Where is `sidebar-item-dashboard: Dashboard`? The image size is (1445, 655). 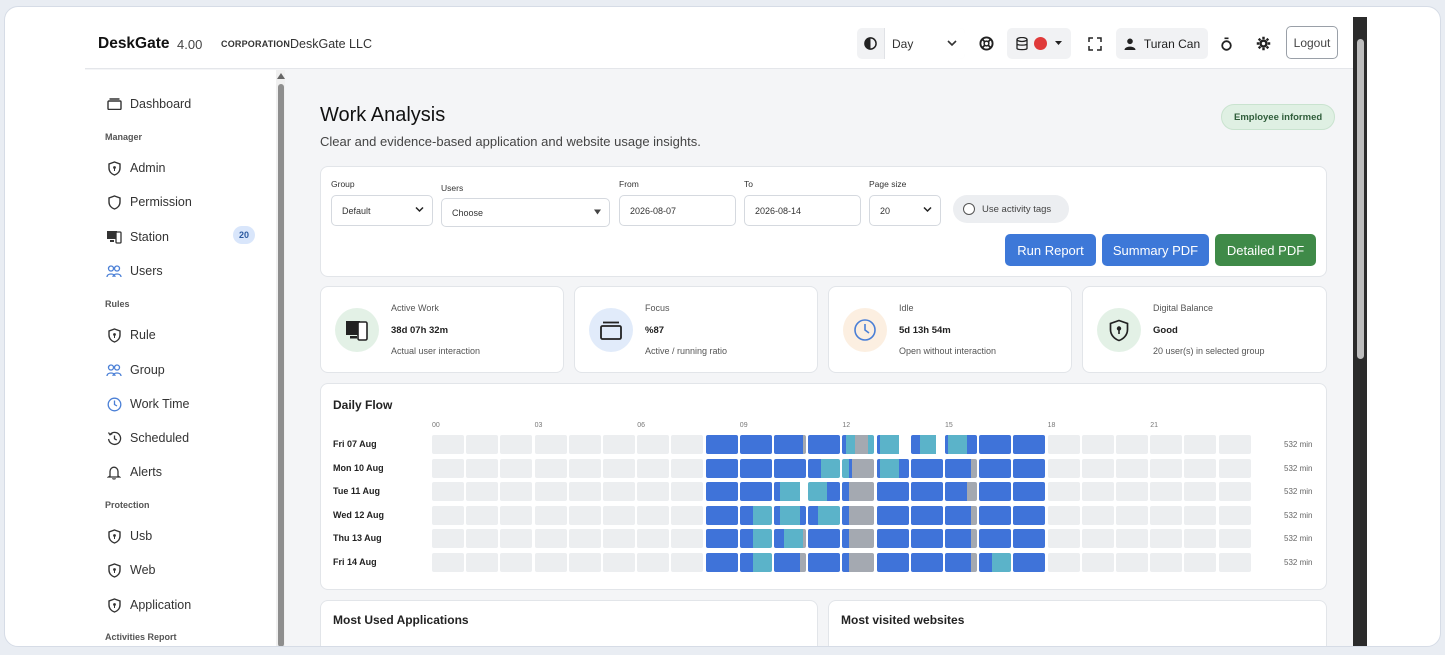
sidebar-item-dashboard: Dashboard is located at coordinates (148, 104).